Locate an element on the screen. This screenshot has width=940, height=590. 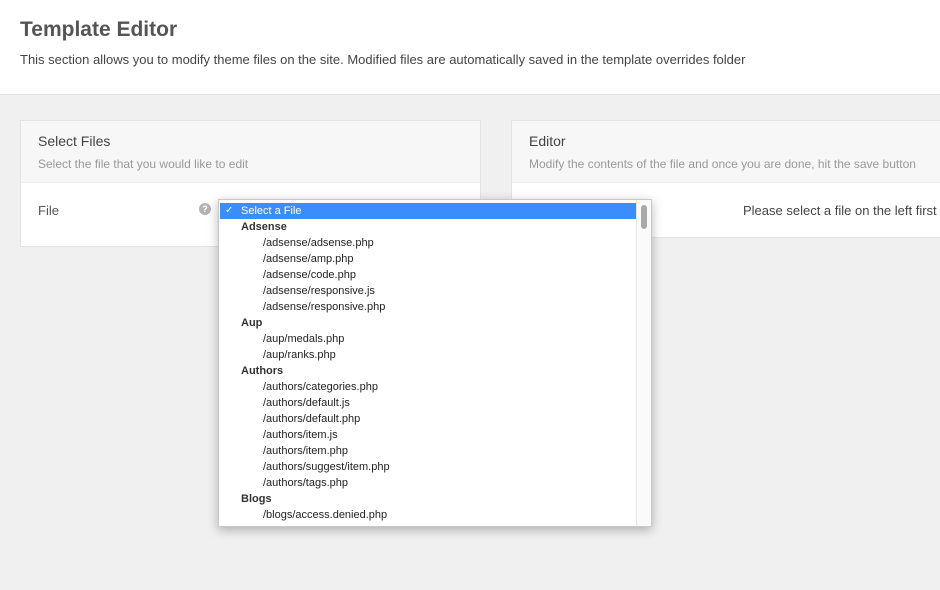
file-option-label: /authors/default.php is located at coordinates (312, 419).